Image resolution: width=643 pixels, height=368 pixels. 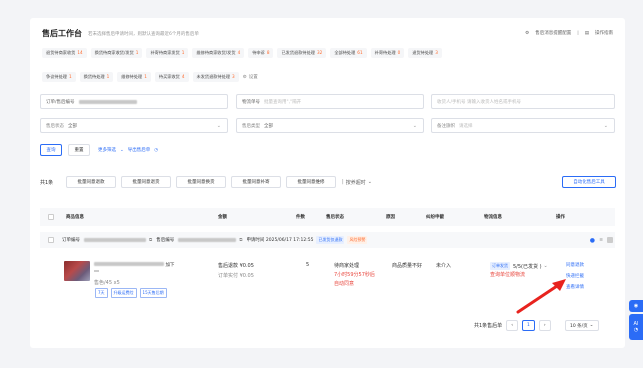 What do you see at coordinates (636, 330) in the screenshot?
I see `chat-icon: ◔` at bounding box center [636, 330].